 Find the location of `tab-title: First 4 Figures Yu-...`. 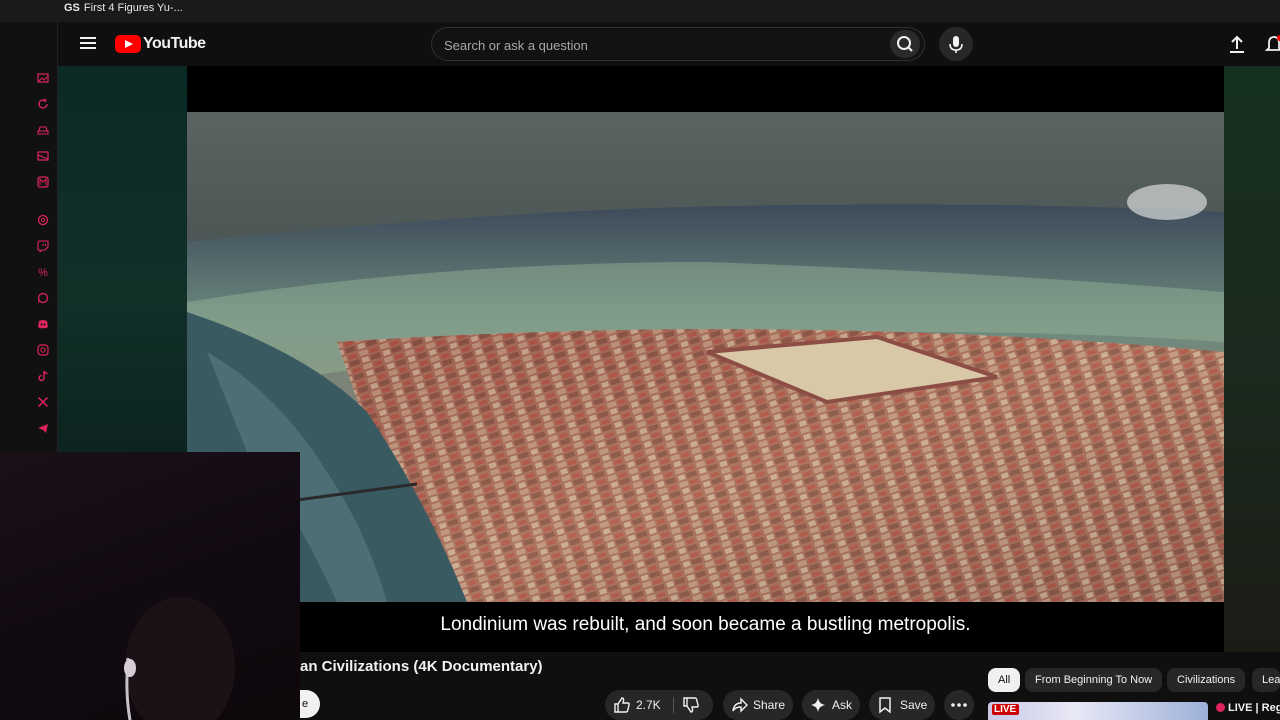

tab-title: First 4 Figures Yu-... is located at coordinates (133, 8).